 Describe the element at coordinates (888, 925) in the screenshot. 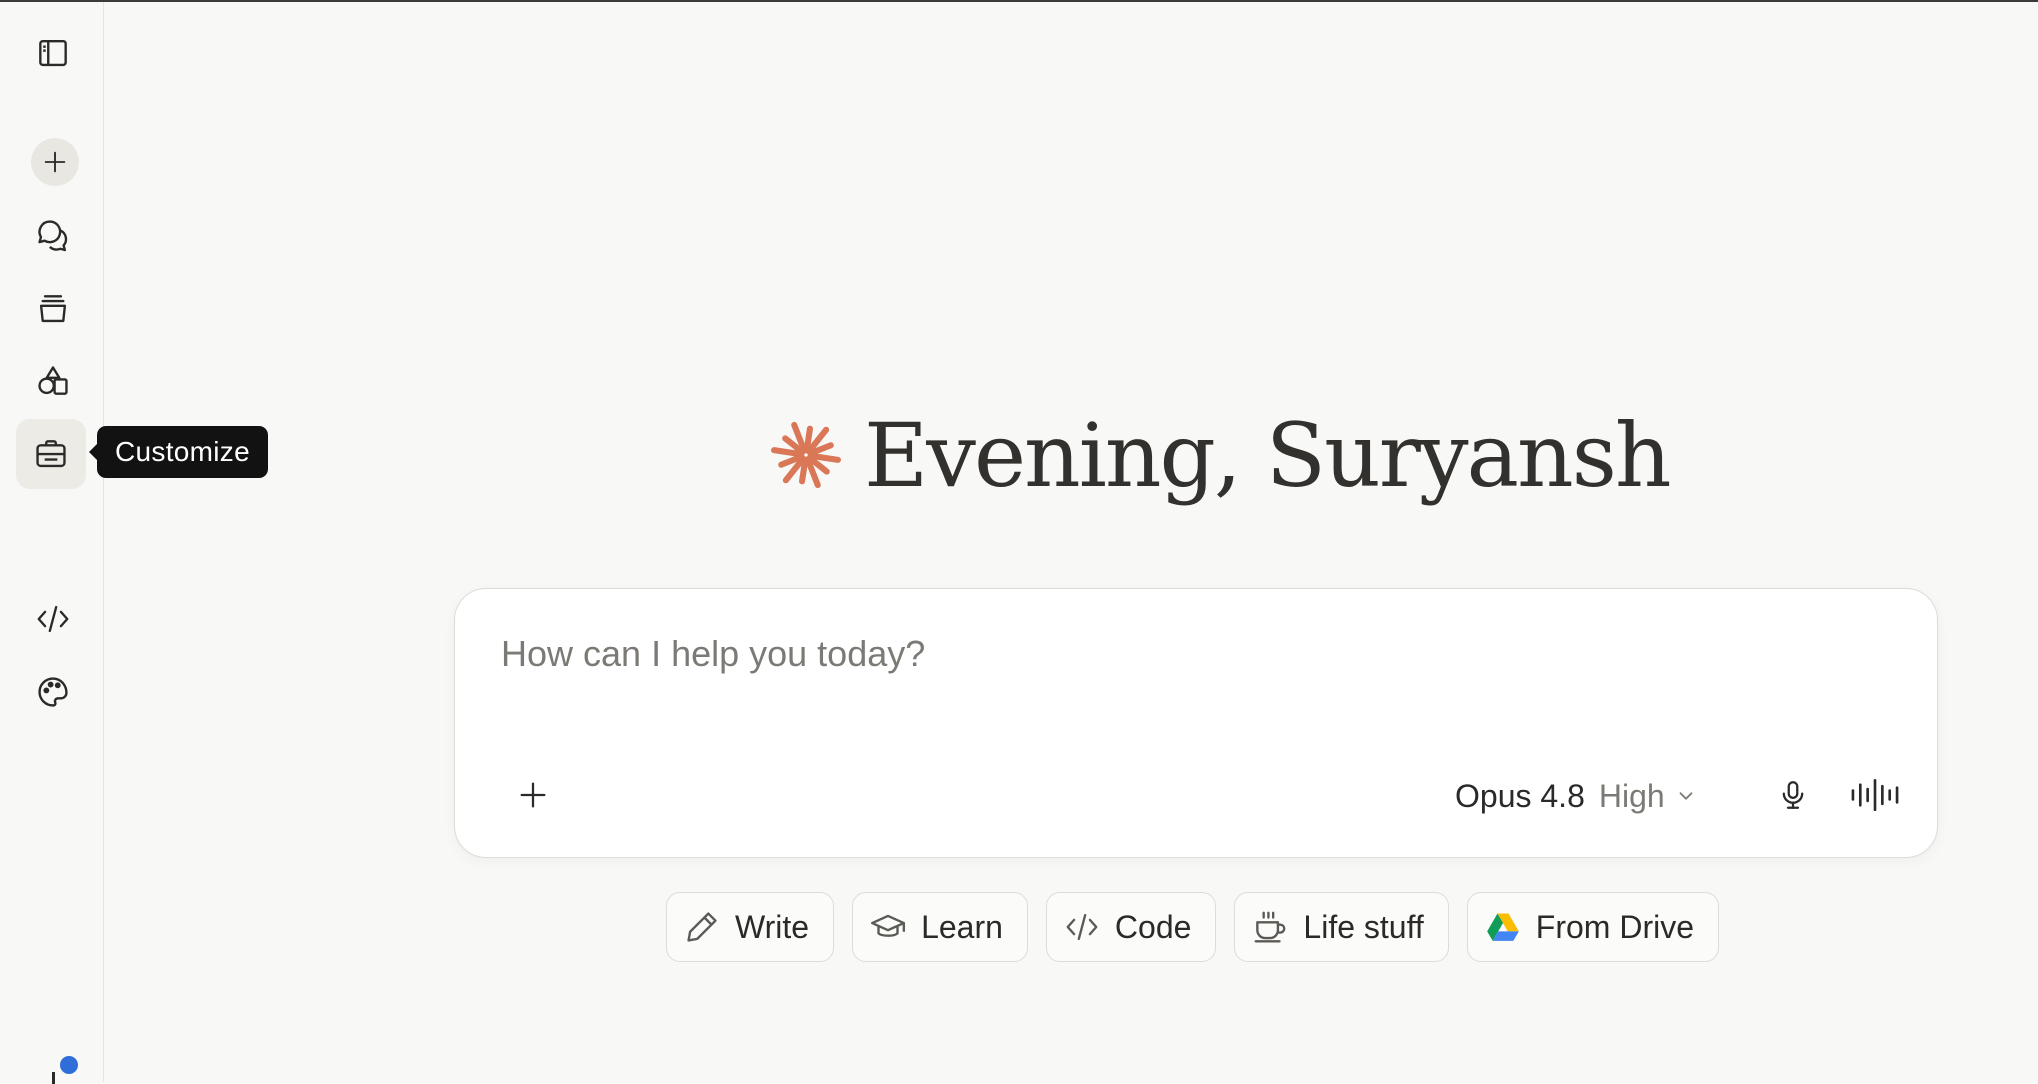

I see `graduation-cap-icon` at that location.